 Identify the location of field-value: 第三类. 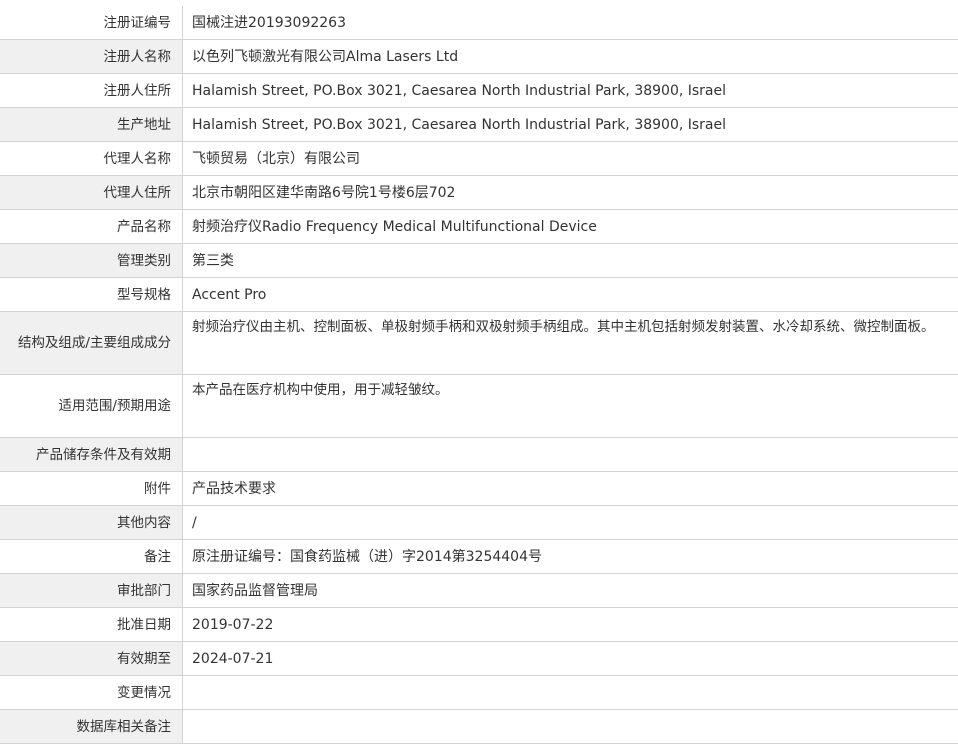
(570, 261).